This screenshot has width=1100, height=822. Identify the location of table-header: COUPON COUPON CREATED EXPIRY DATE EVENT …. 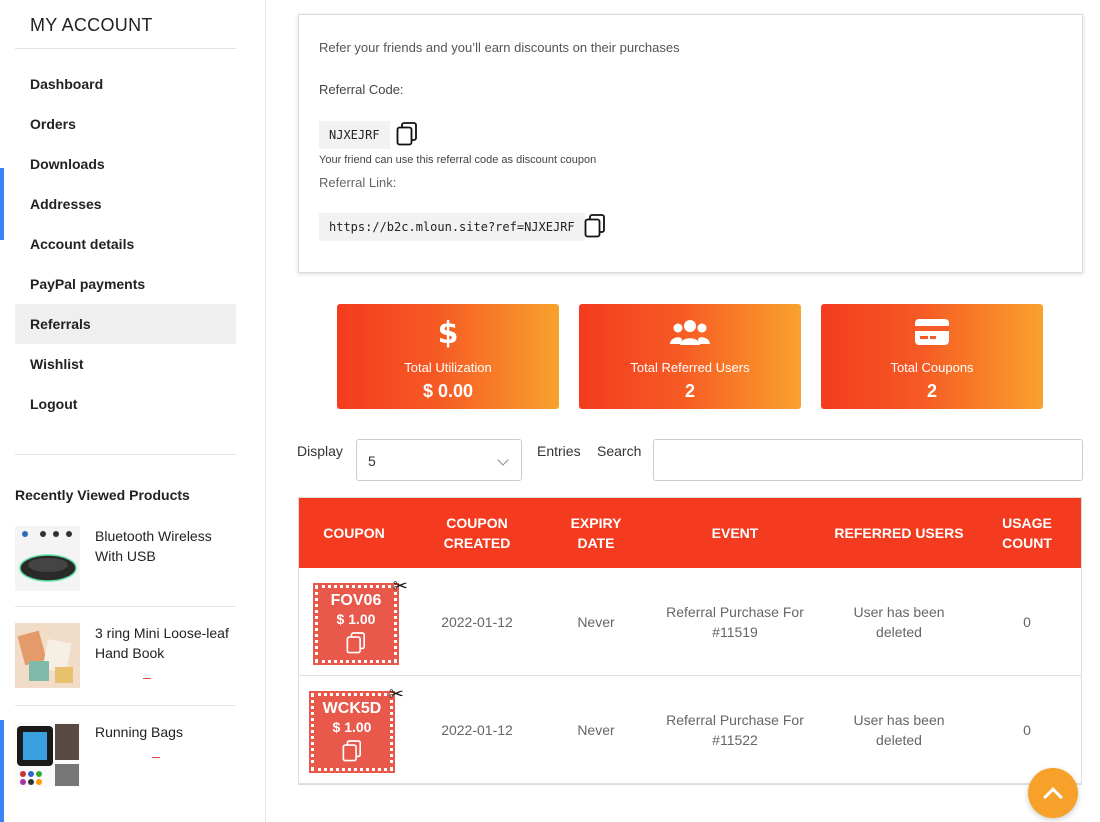
(690, 533).